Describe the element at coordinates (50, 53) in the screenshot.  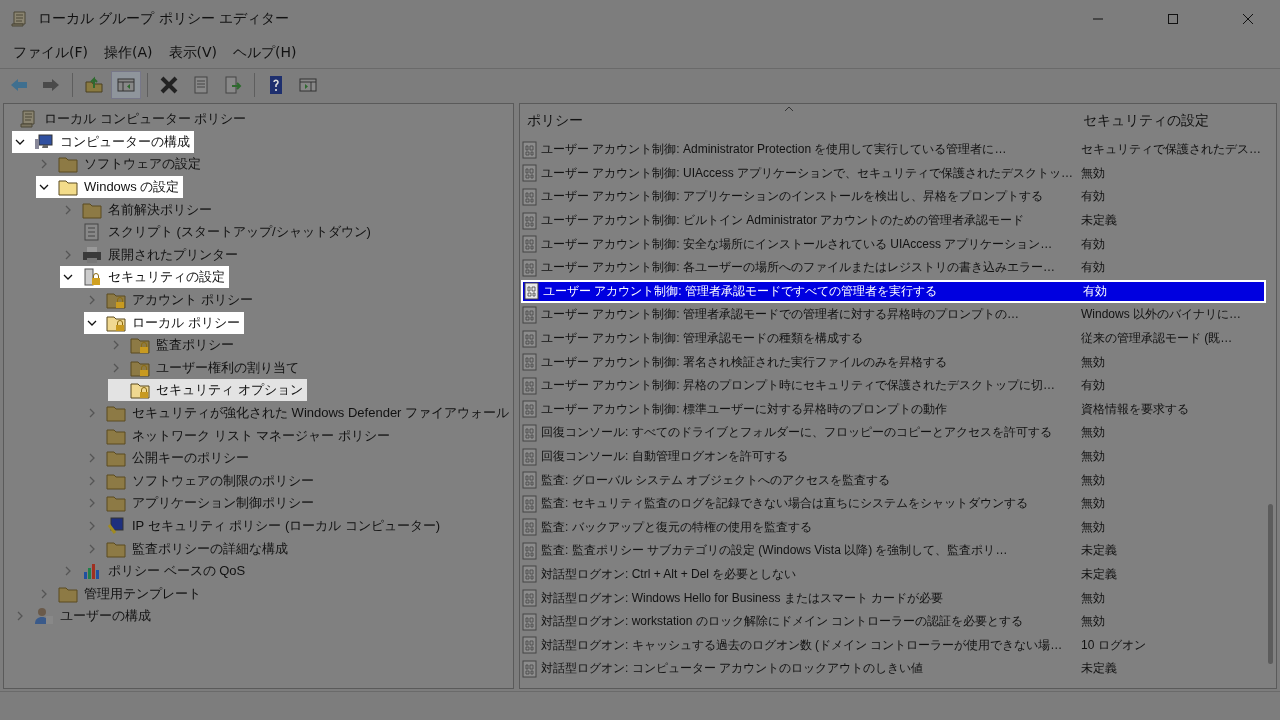
I see `menu-item: ファイル(F)` at that location.